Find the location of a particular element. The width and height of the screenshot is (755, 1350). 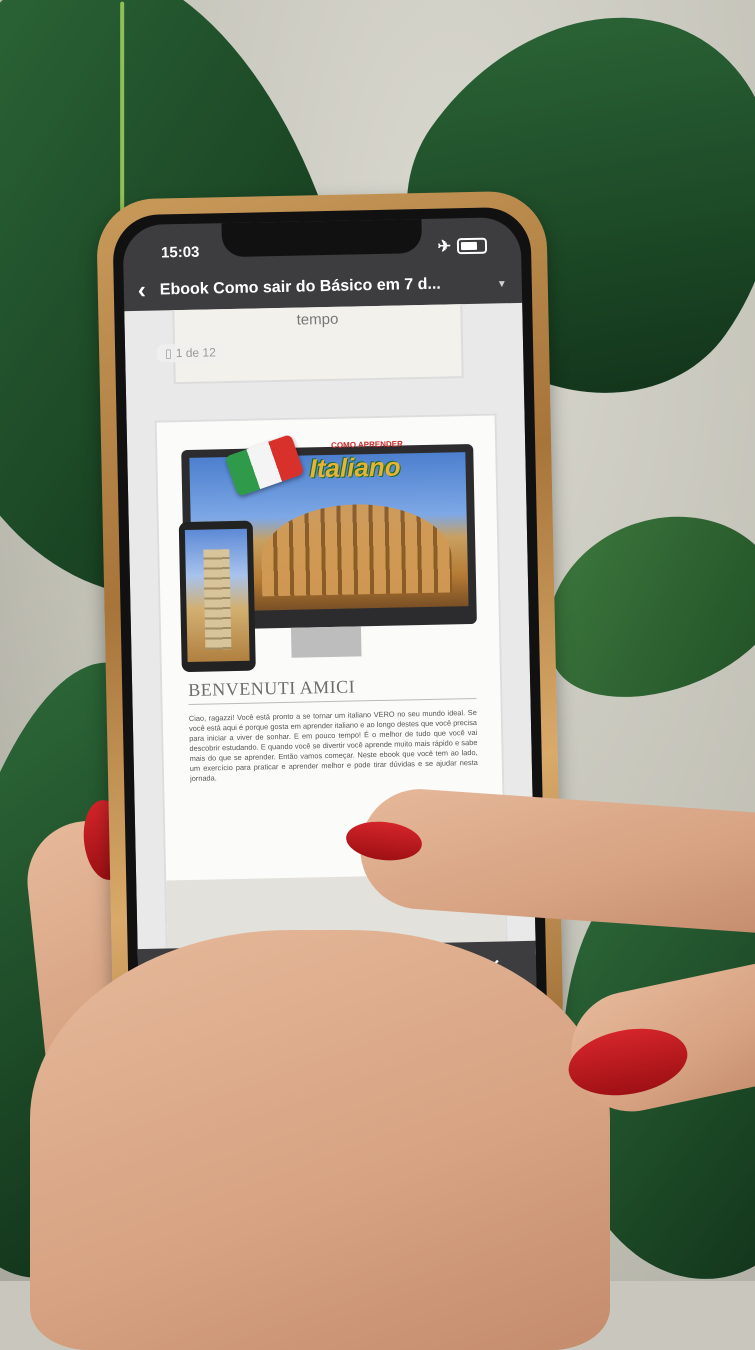

battery-icon is located at coordinates (472, 246).